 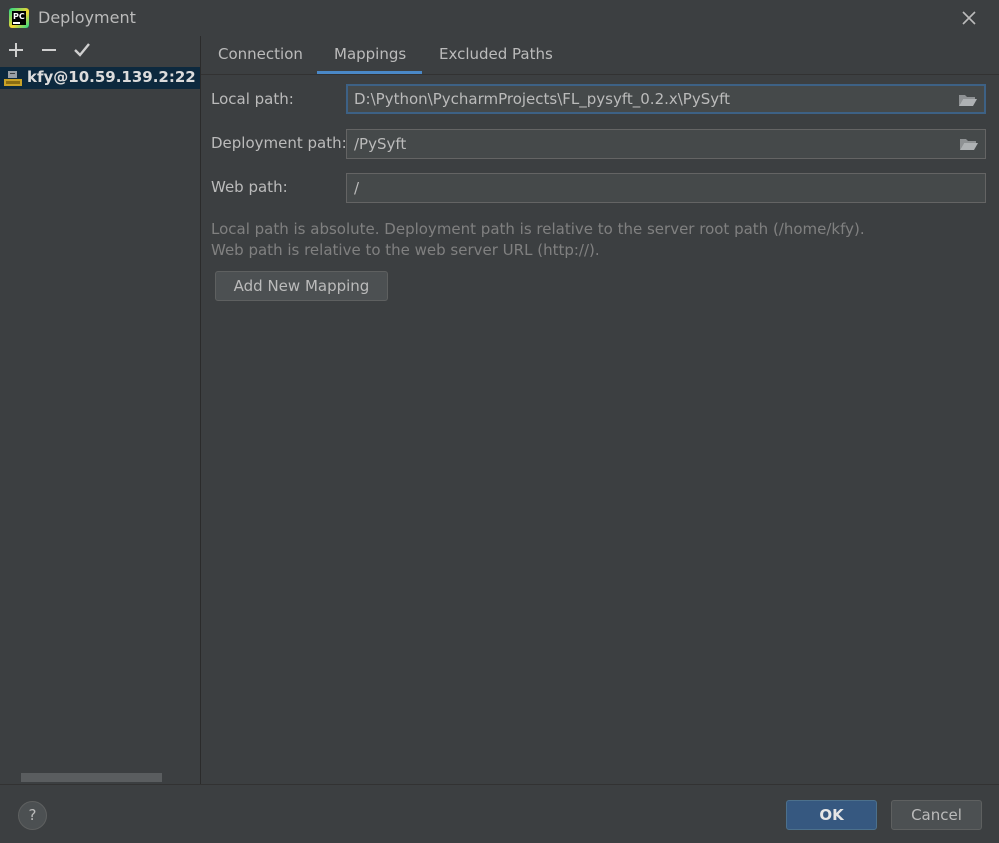 What do you see at coordinates (357, 188) in the screenshot?
I see `web-path-value: /` at bounding box center [357, 188].